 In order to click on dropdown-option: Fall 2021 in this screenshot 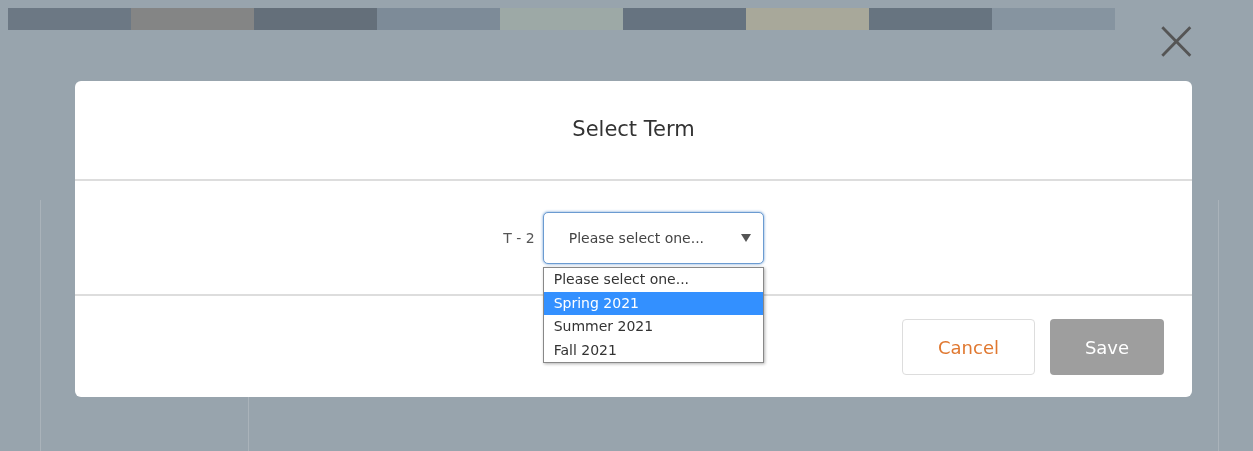, I will do `click(653, 350)`.